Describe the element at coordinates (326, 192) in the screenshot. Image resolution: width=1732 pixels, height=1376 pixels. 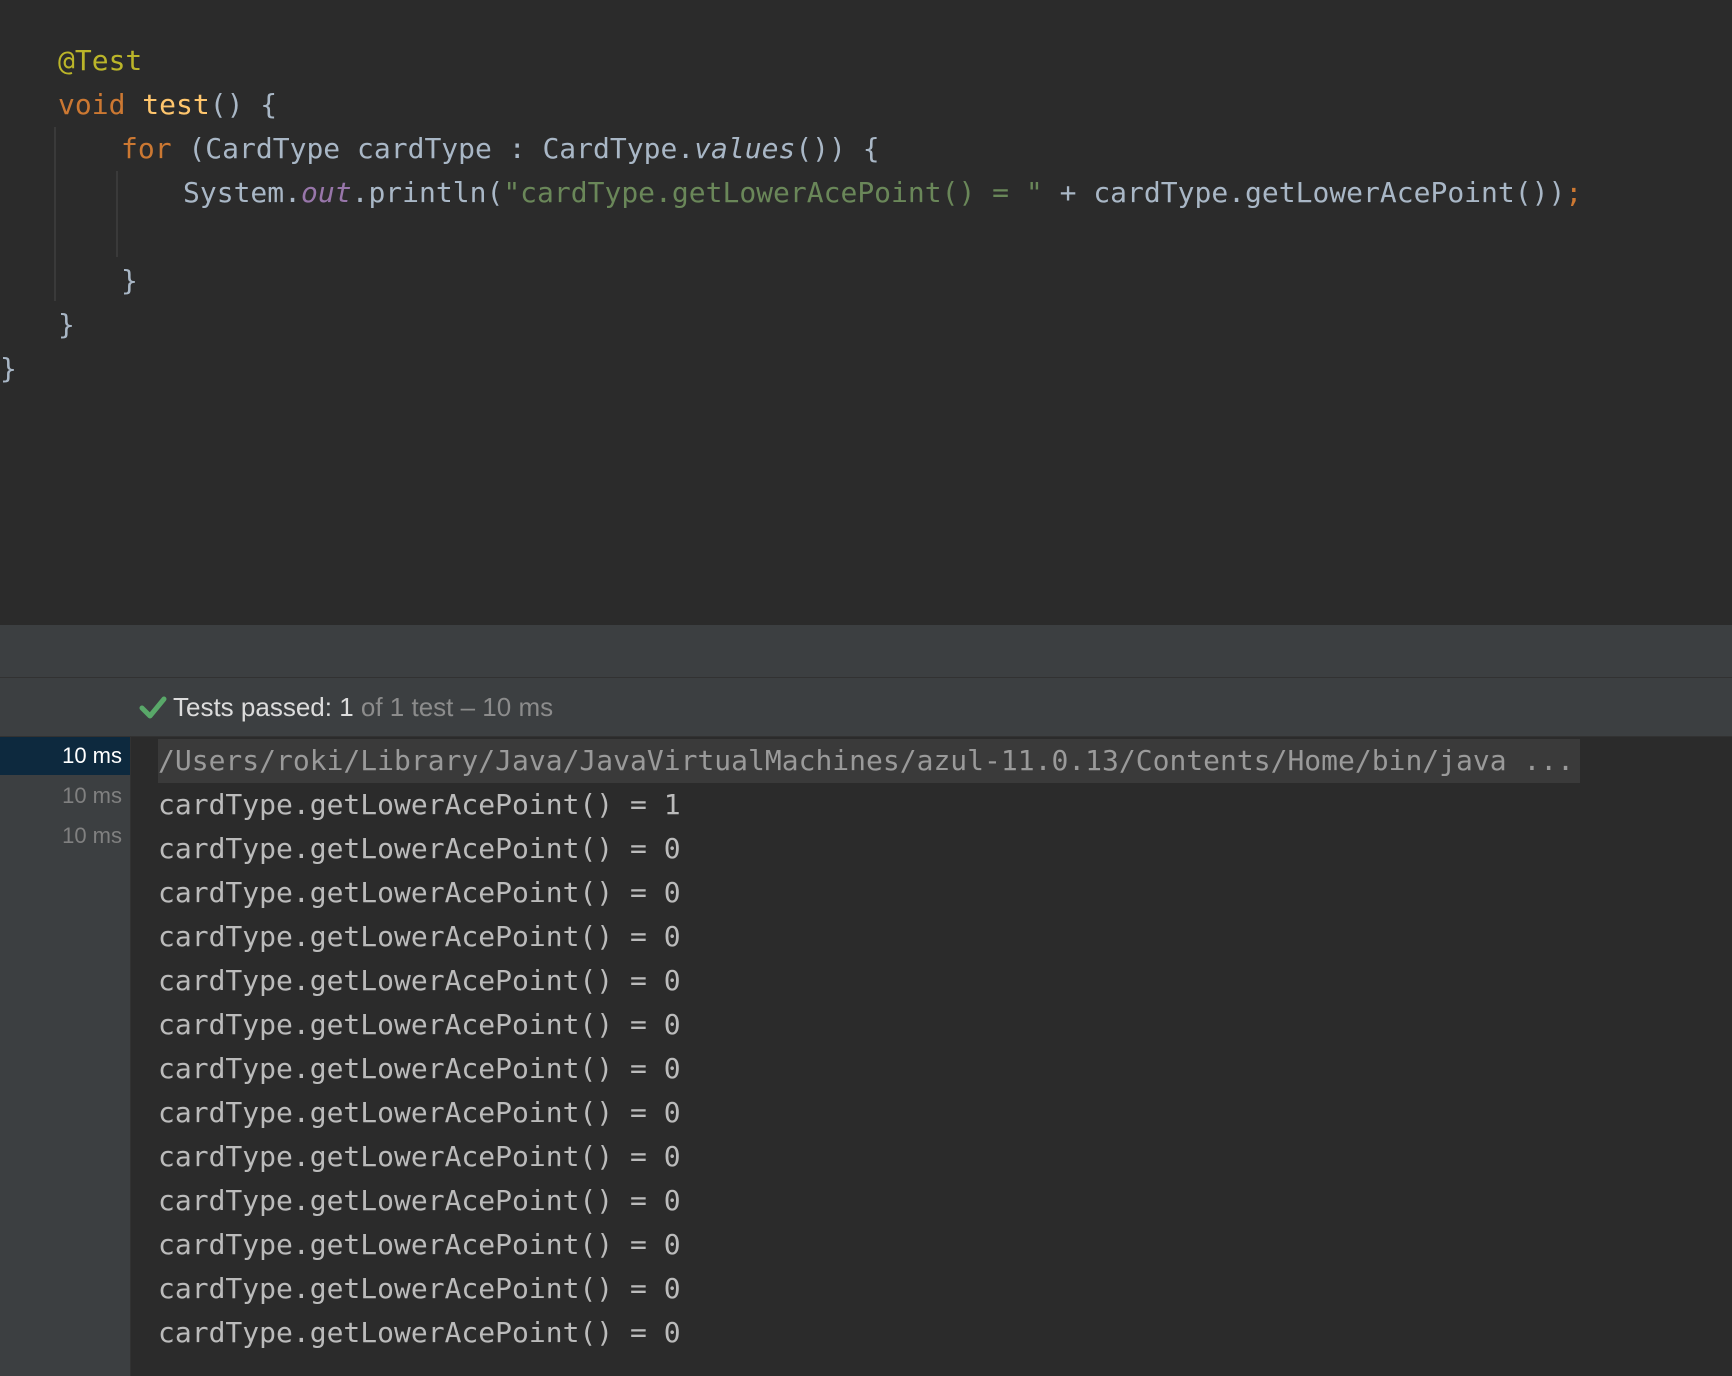
I see `field-text: out` at that location.